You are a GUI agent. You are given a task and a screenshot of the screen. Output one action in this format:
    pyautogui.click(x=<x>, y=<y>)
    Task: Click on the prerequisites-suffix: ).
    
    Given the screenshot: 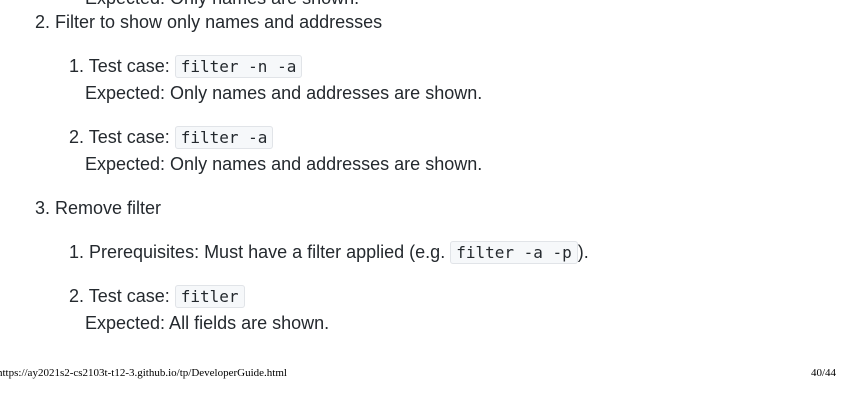 What is the action you would take?
    pyautogui.click(x=583, y=252)
    